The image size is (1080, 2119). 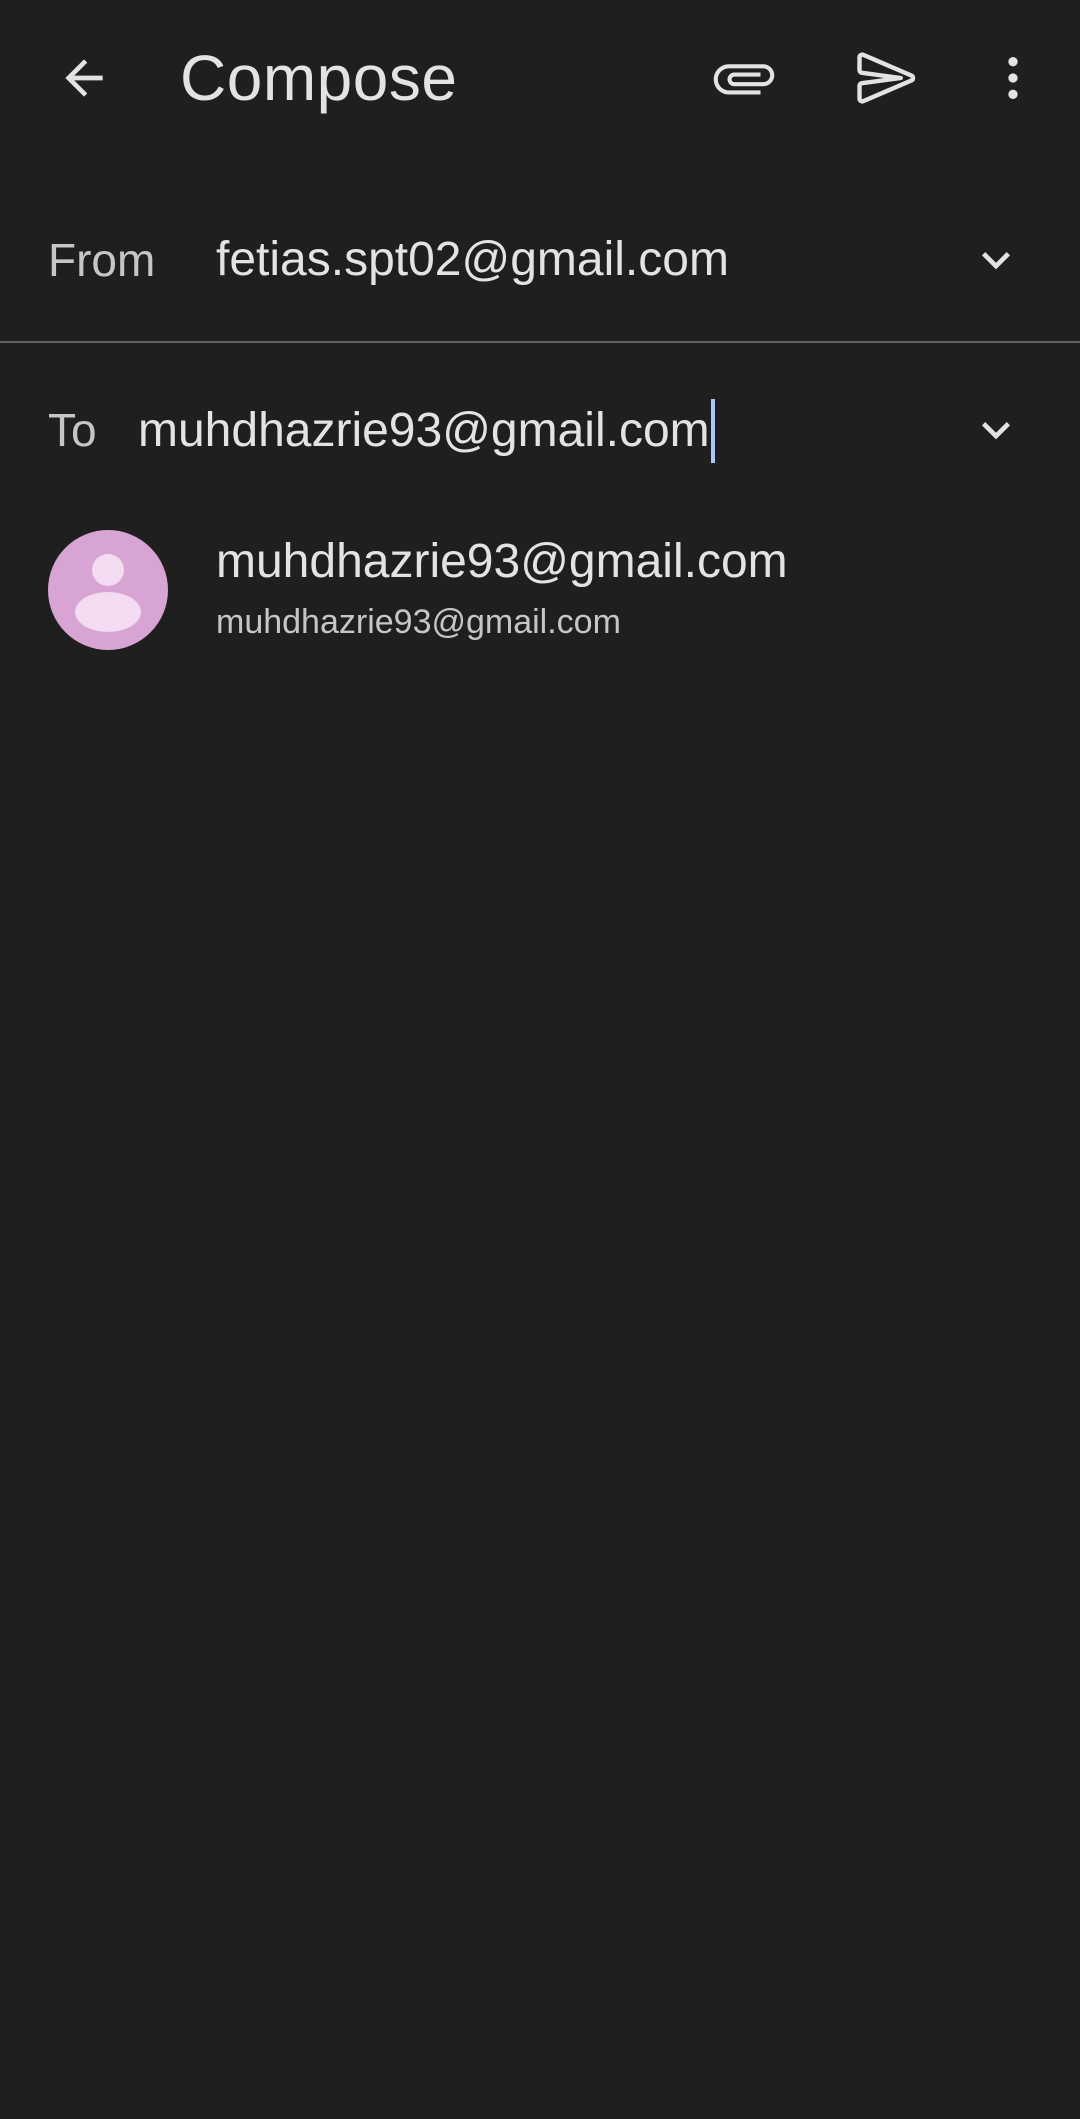 What do you see at coordinates (102, 260) in the screenshot?
I see `from-label: From` at bounding box center [102, 260].